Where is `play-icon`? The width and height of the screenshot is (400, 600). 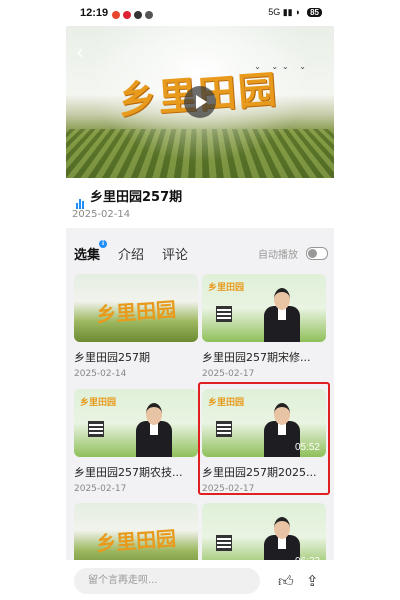 play-icon is located at coordinates (200, 102).